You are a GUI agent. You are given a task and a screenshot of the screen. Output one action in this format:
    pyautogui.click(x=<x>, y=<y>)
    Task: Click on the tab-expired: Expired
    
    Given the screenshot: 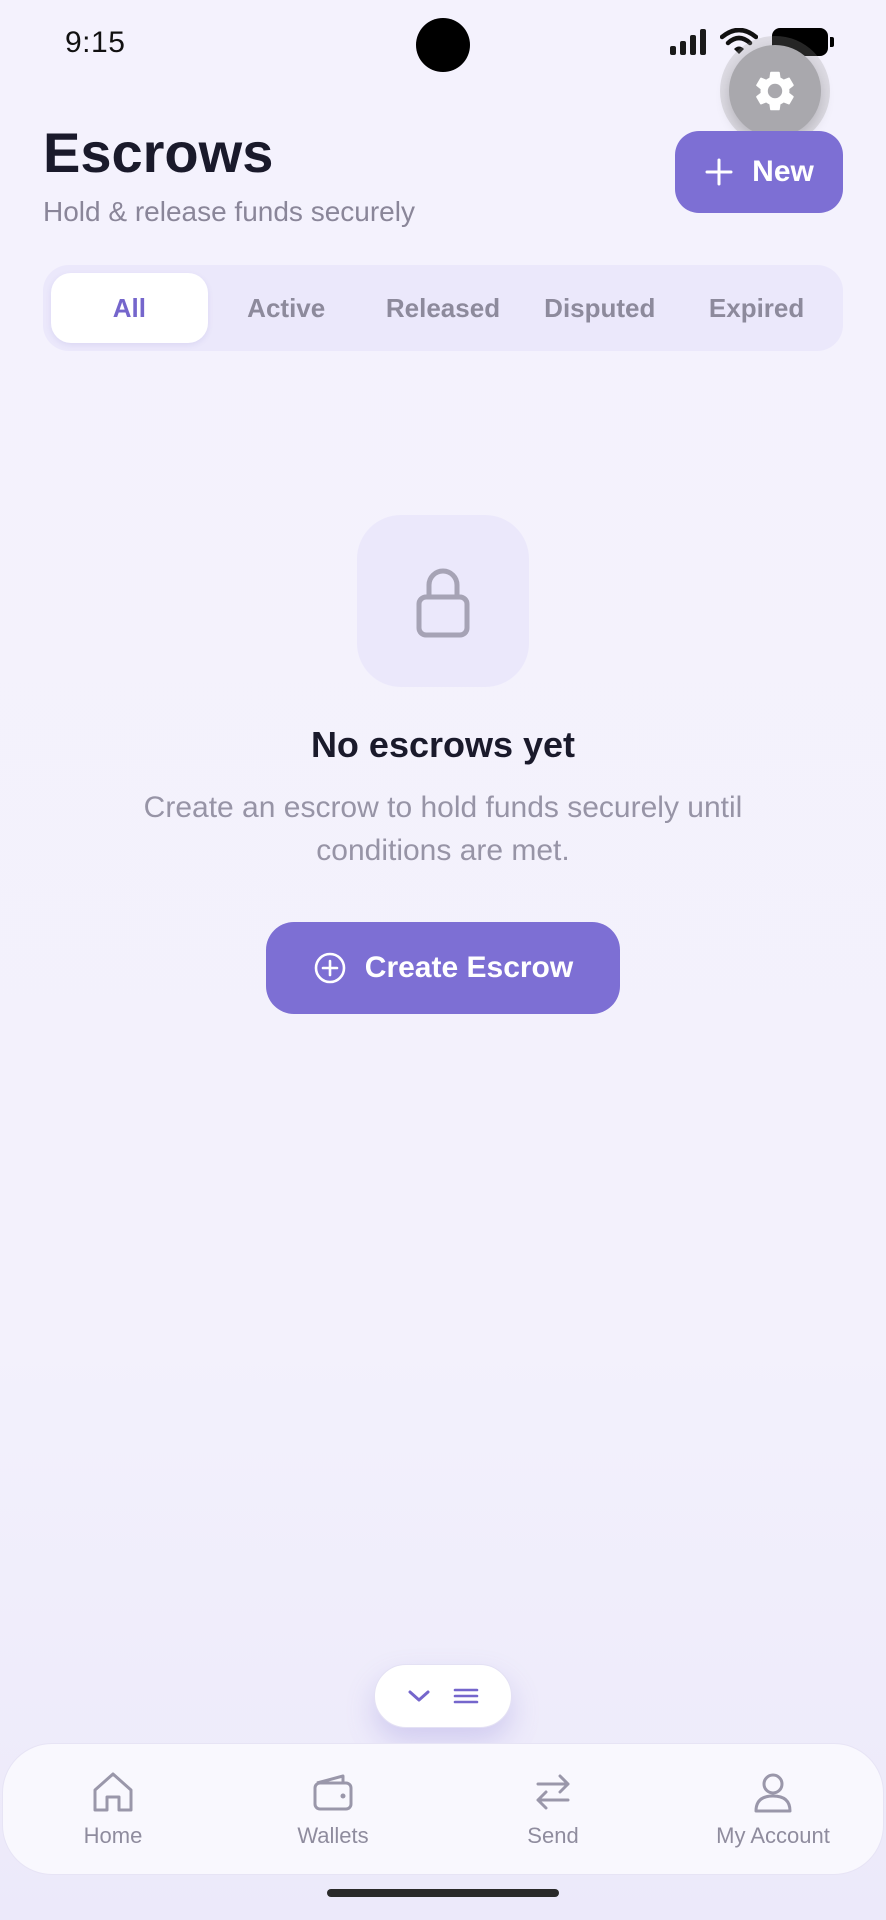 What is the action you would take?
    pyautogui.click(x=756, y=308)
    